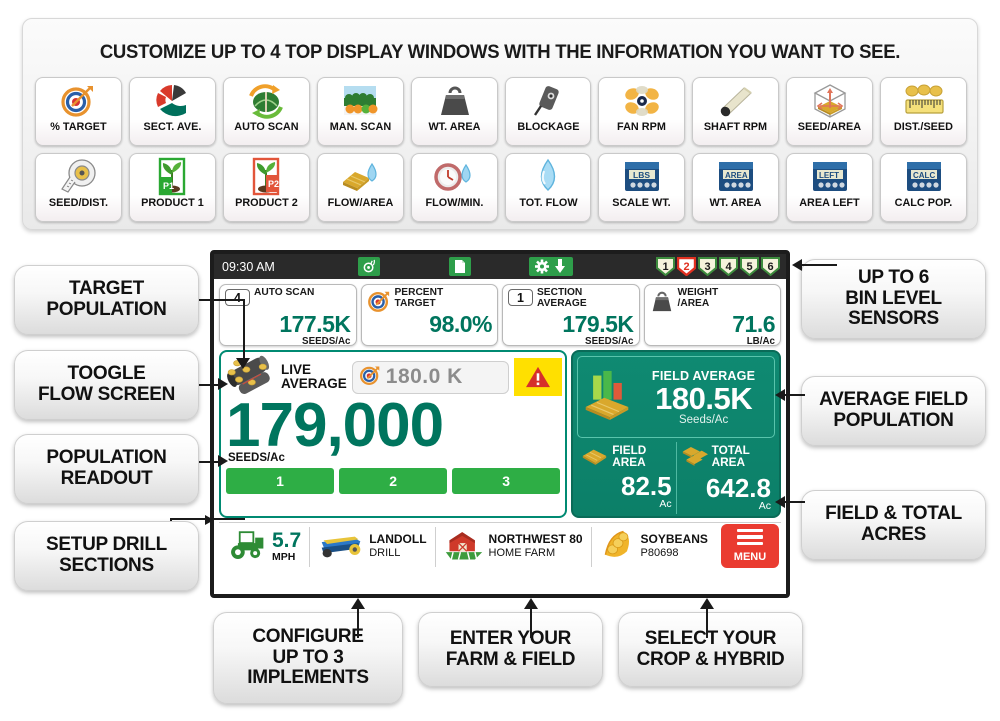  What do you see at coordinates (172, 111) in the screenshot?
I see `icon-button-sect-ave: SECT. AVE.` at bounding box center [172, 111].